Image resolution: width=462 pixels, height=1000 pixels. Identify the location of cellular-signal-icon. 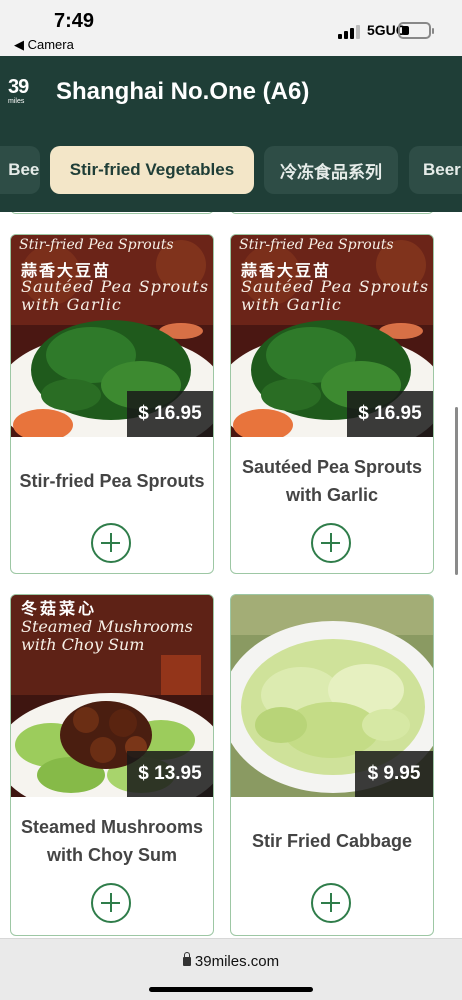
(349, 32).